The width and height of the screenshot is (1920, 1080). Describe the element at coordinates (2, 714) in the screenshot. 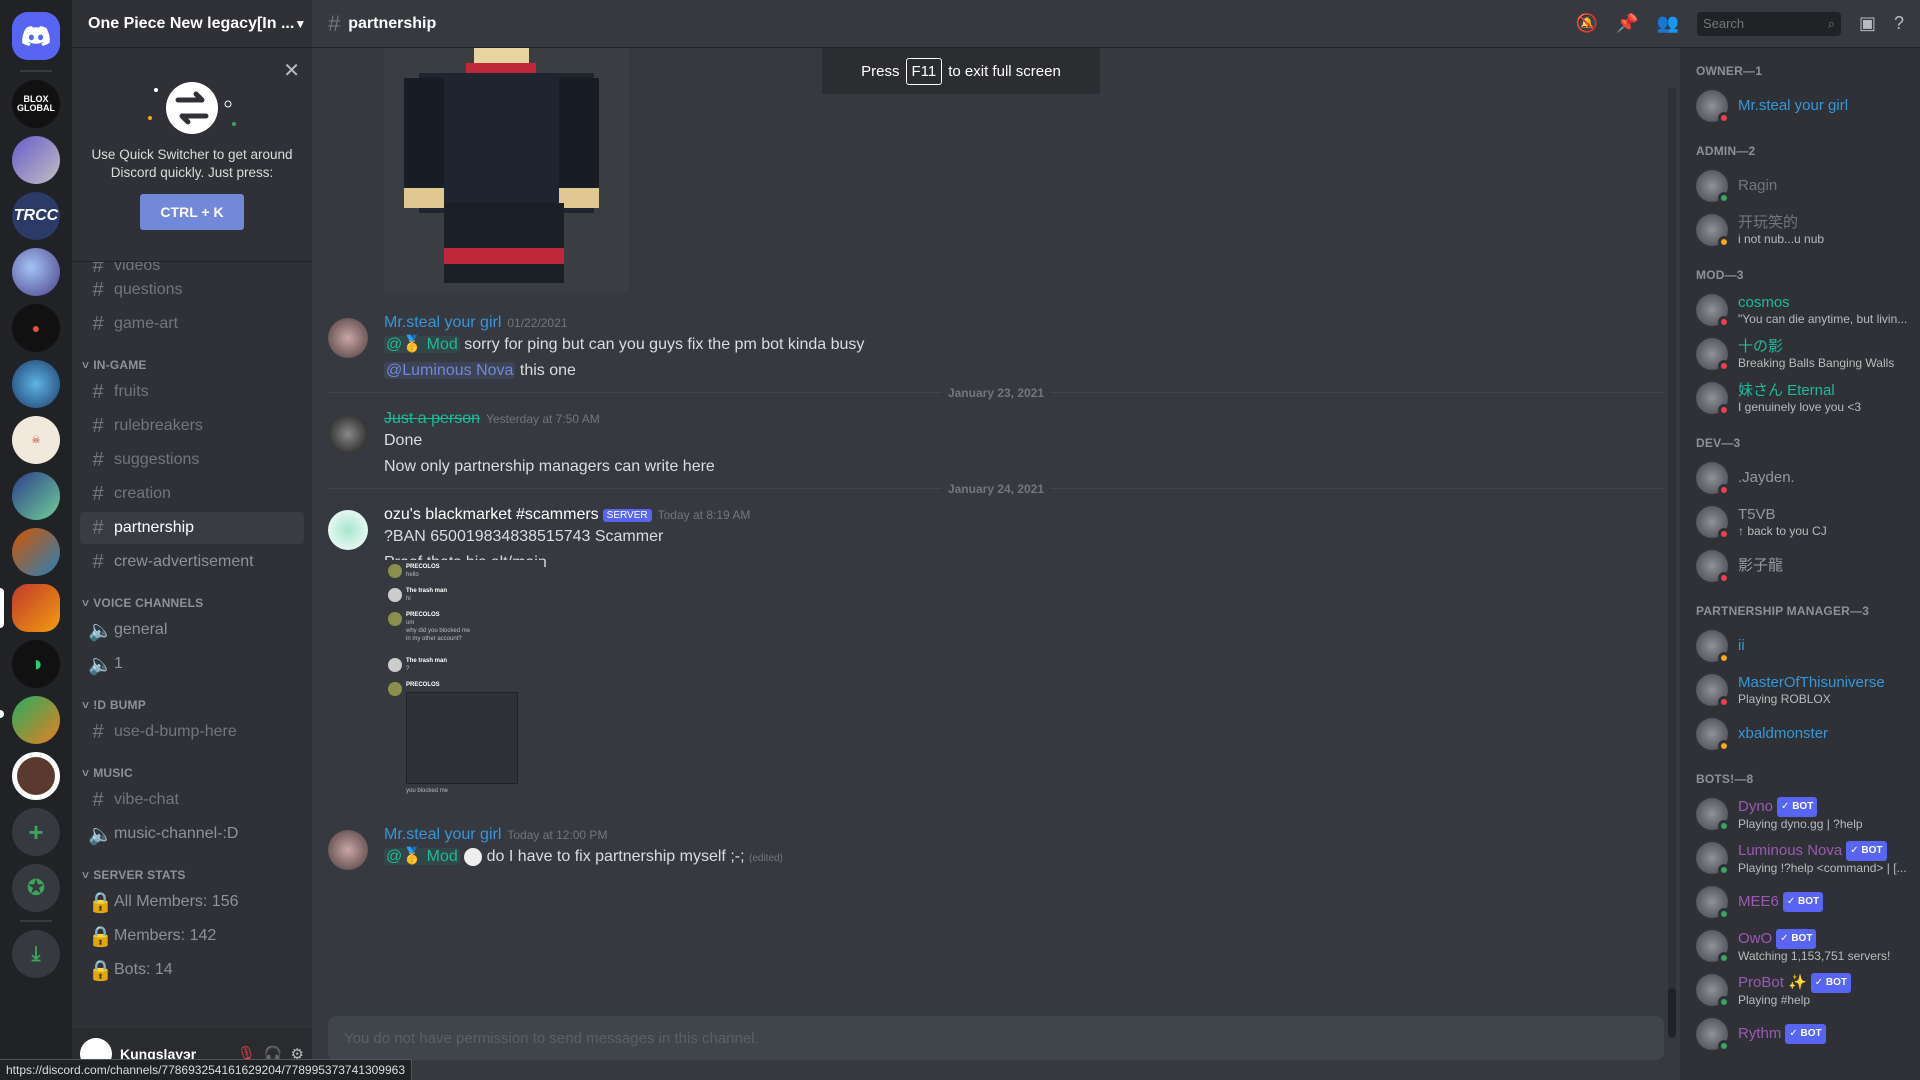

I see `unread-indicator` at that location.